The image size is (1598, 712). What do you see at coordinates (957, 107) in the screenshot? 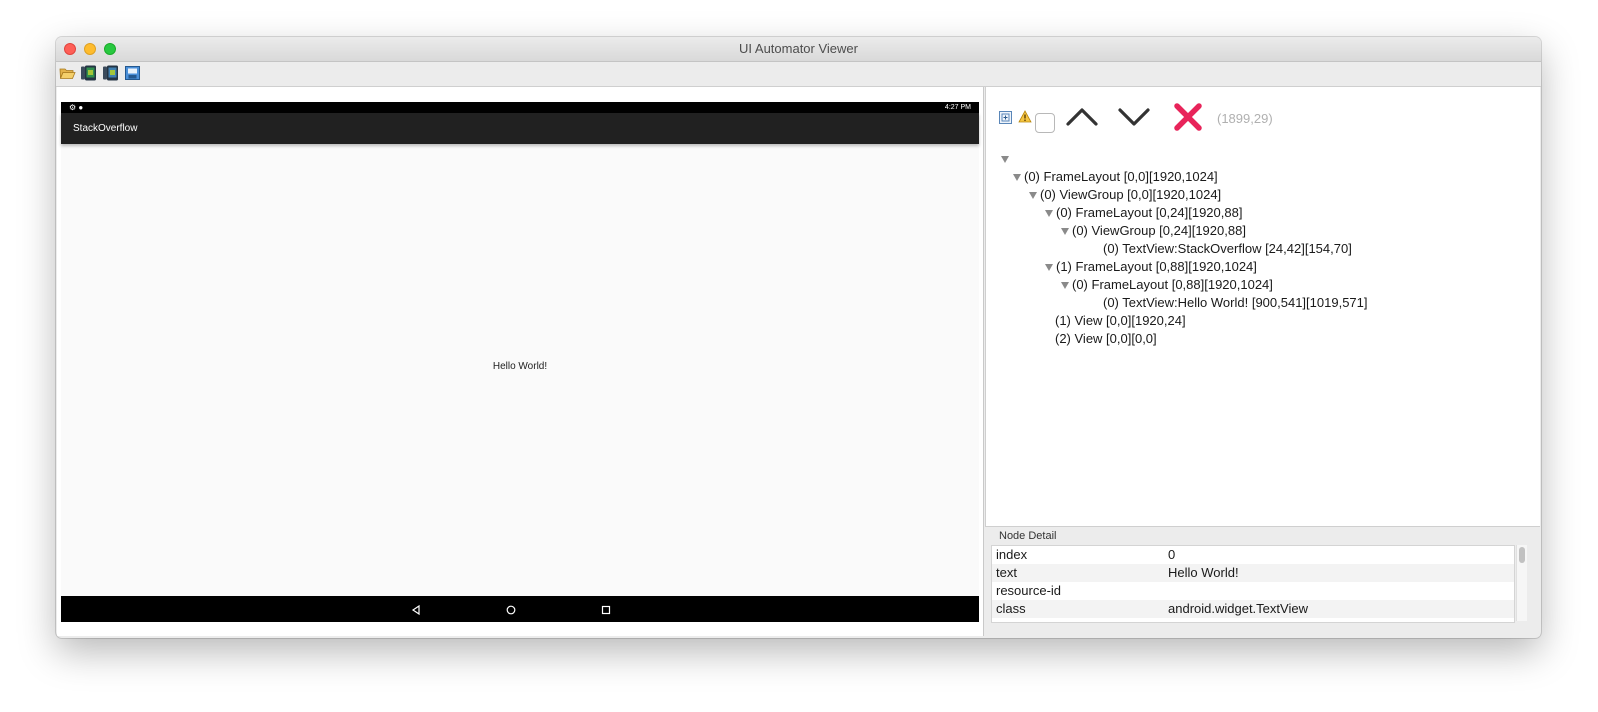
I see `status-time: 4:27 PM` at bounding box center [957, 107].